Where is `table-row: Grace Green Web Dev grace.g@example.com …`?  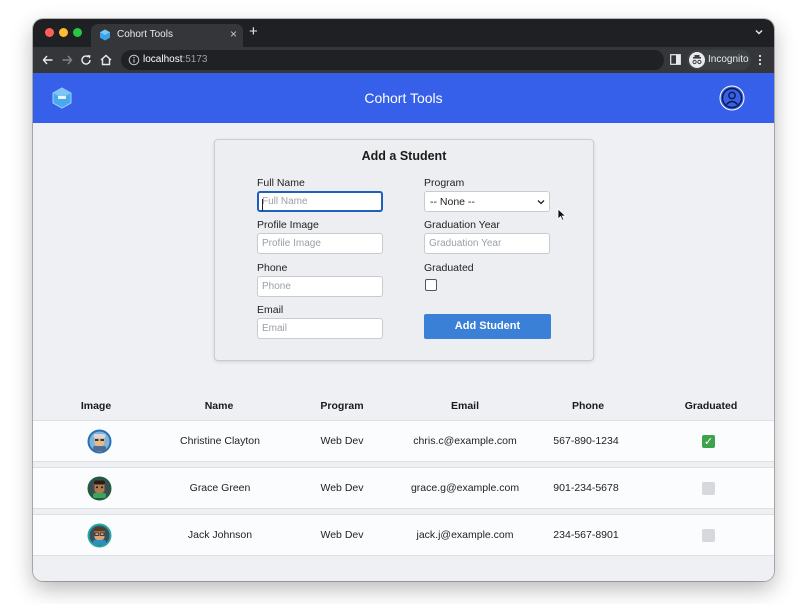
table-row: Grace Green Web Dev grace.g@example.com … is located at coordinates (403, 488).